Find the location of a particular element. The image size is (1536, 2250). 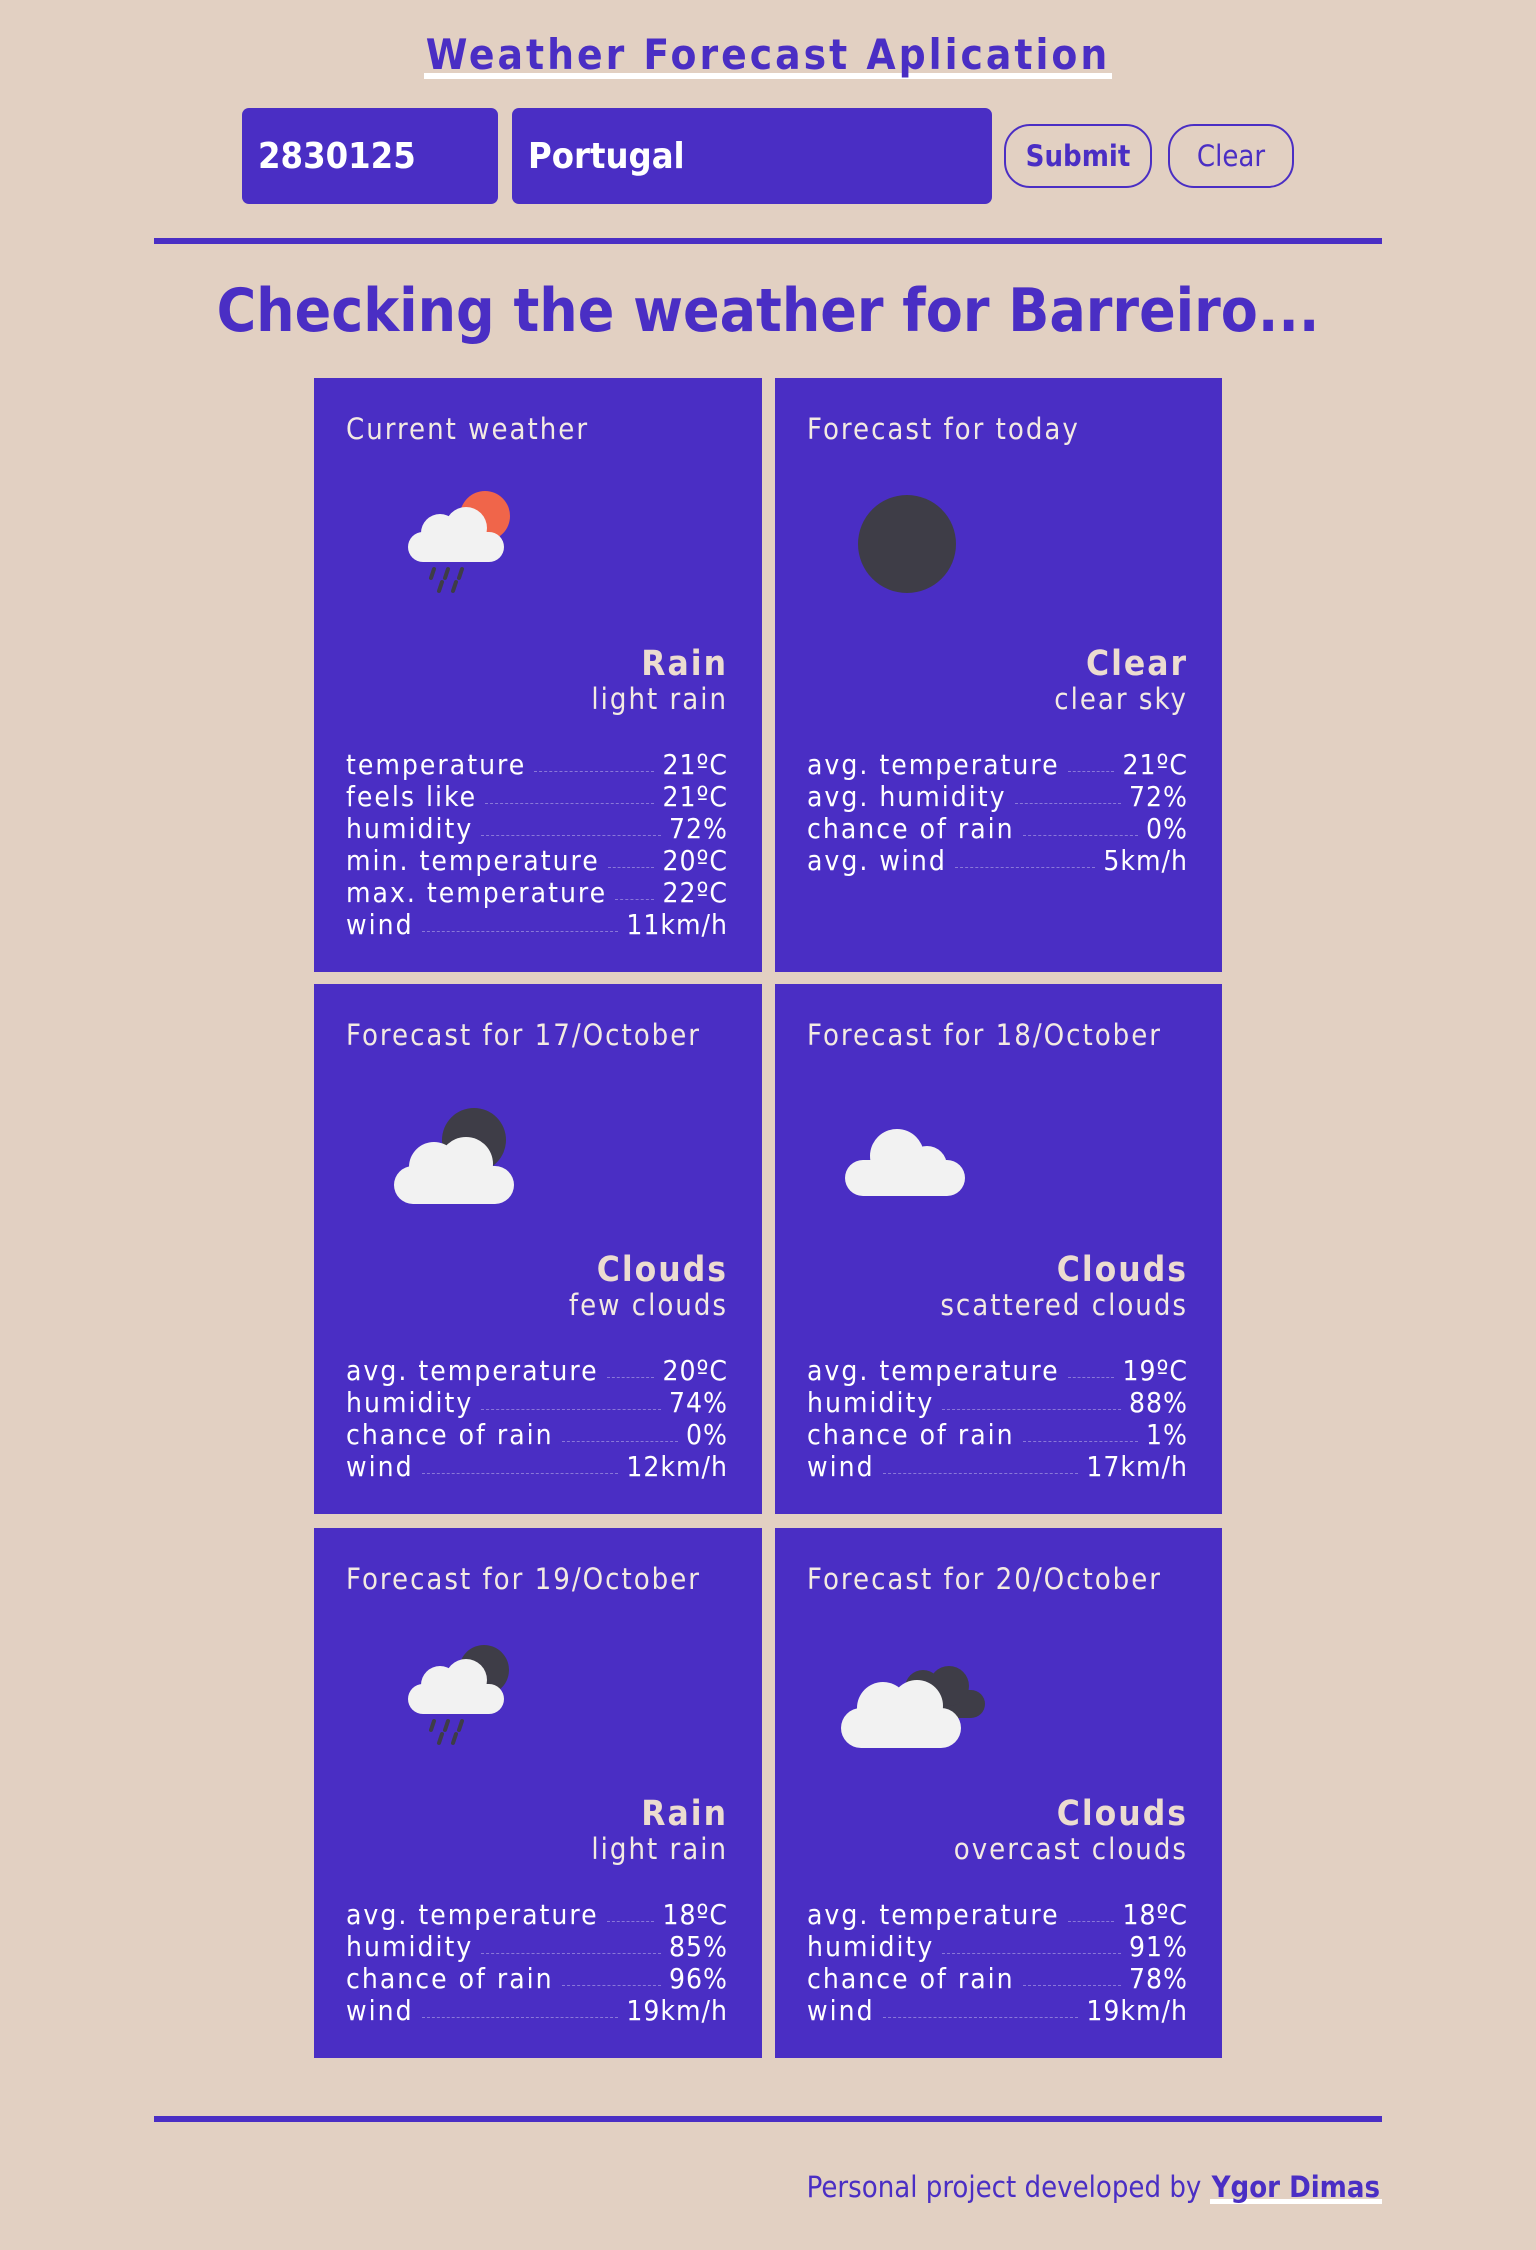

stat-min-temperature: min. temperature 20ºC is located at coordinates (537, 860).